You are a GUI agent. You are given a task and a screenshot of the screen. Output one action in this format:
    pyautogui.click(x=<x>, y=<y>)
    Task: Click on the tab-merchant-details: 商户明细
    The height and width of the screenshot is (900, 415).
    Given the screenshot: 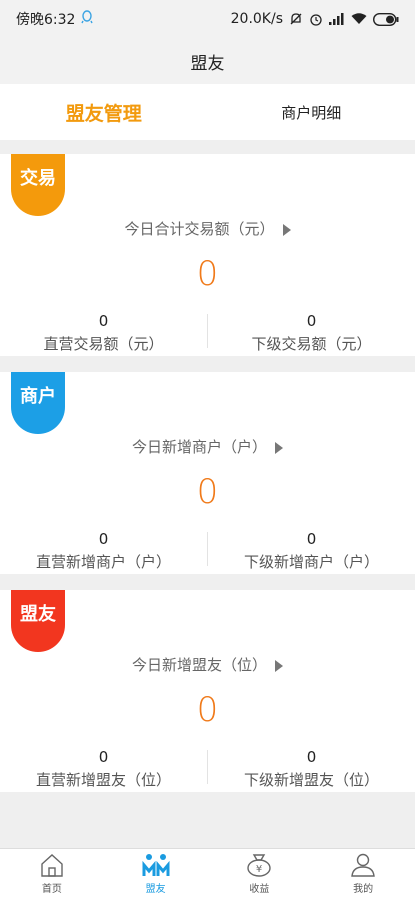 What is the action you would take?
    pyautogui.click(x=311, y=112)
    